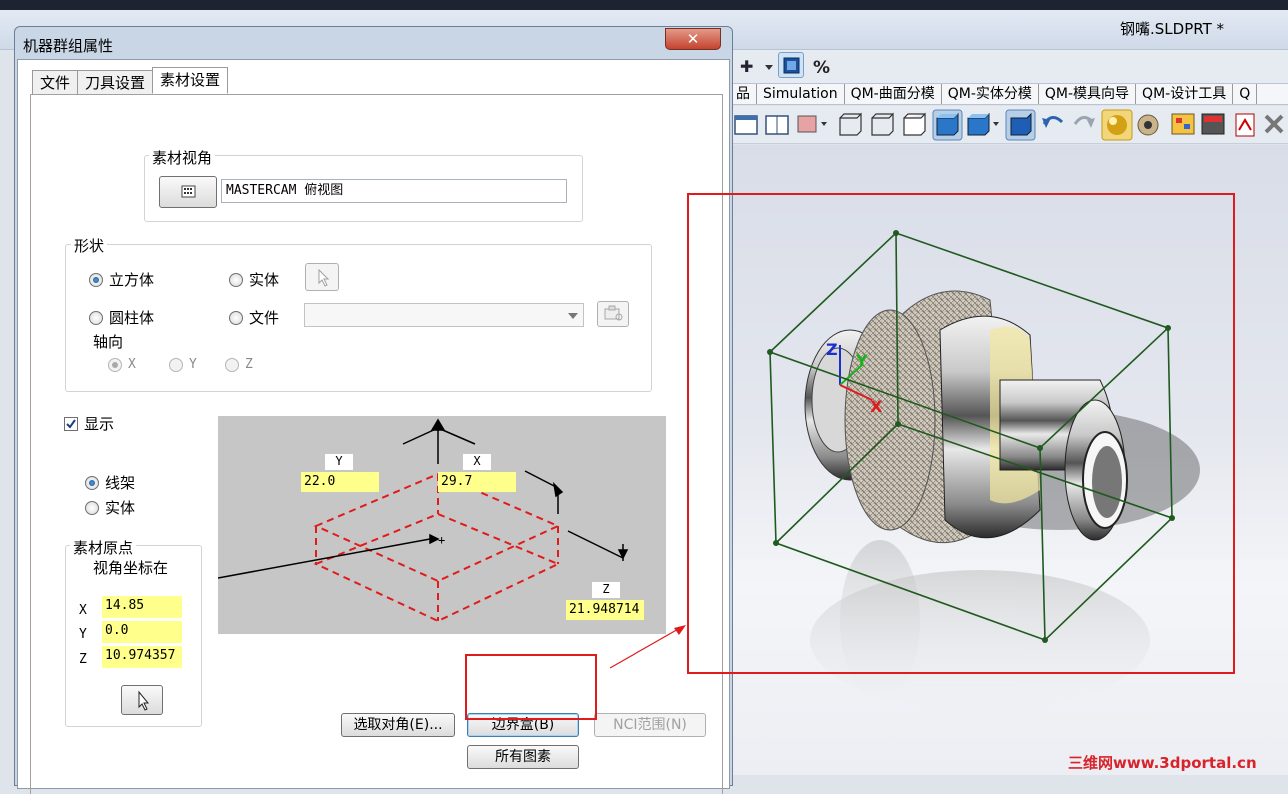 The width and height of the screenshot is (1288, 794). Describe the element at coordinates (1020, 125) in the screenshot. I see `view-cube-icon` at that location.